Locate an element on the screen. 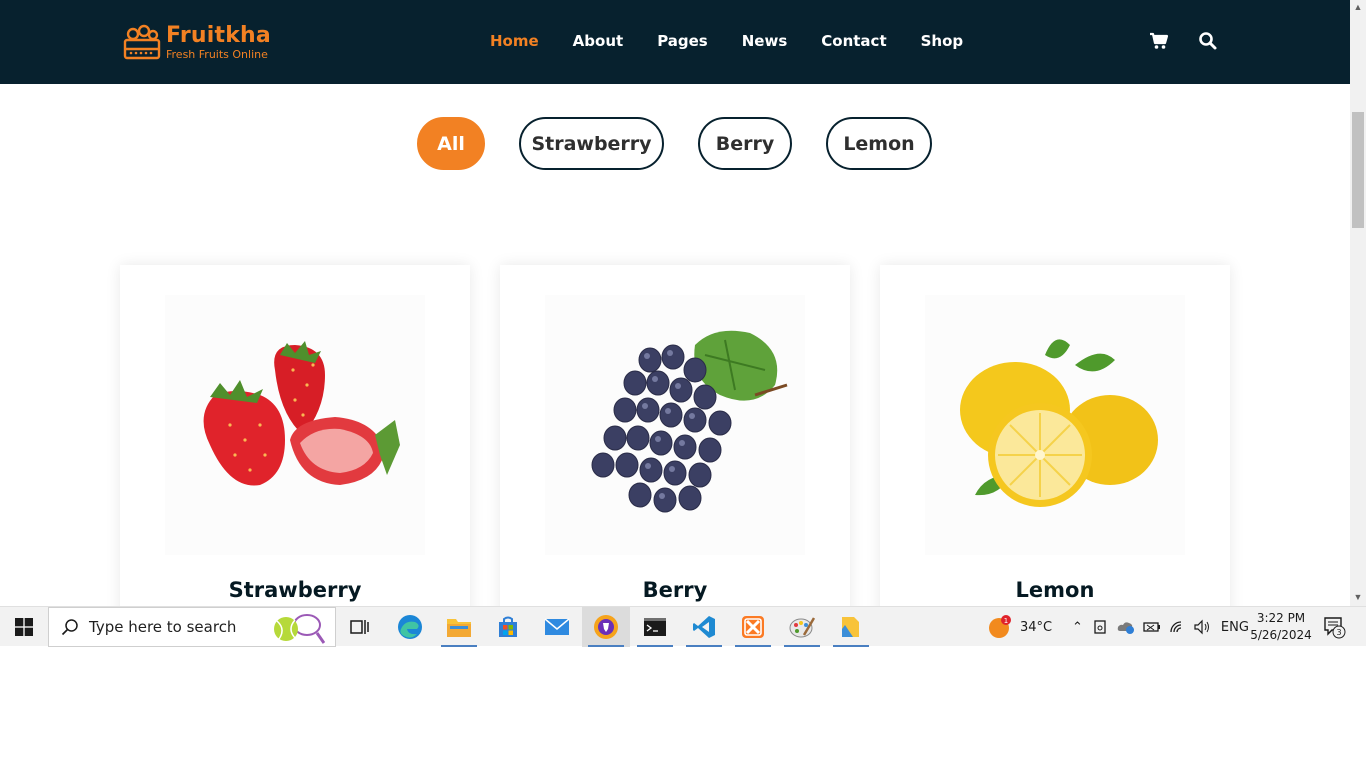 This screenshot has height=768, width=1366. taskbar-file-manager is located at coordinates (851, 627).